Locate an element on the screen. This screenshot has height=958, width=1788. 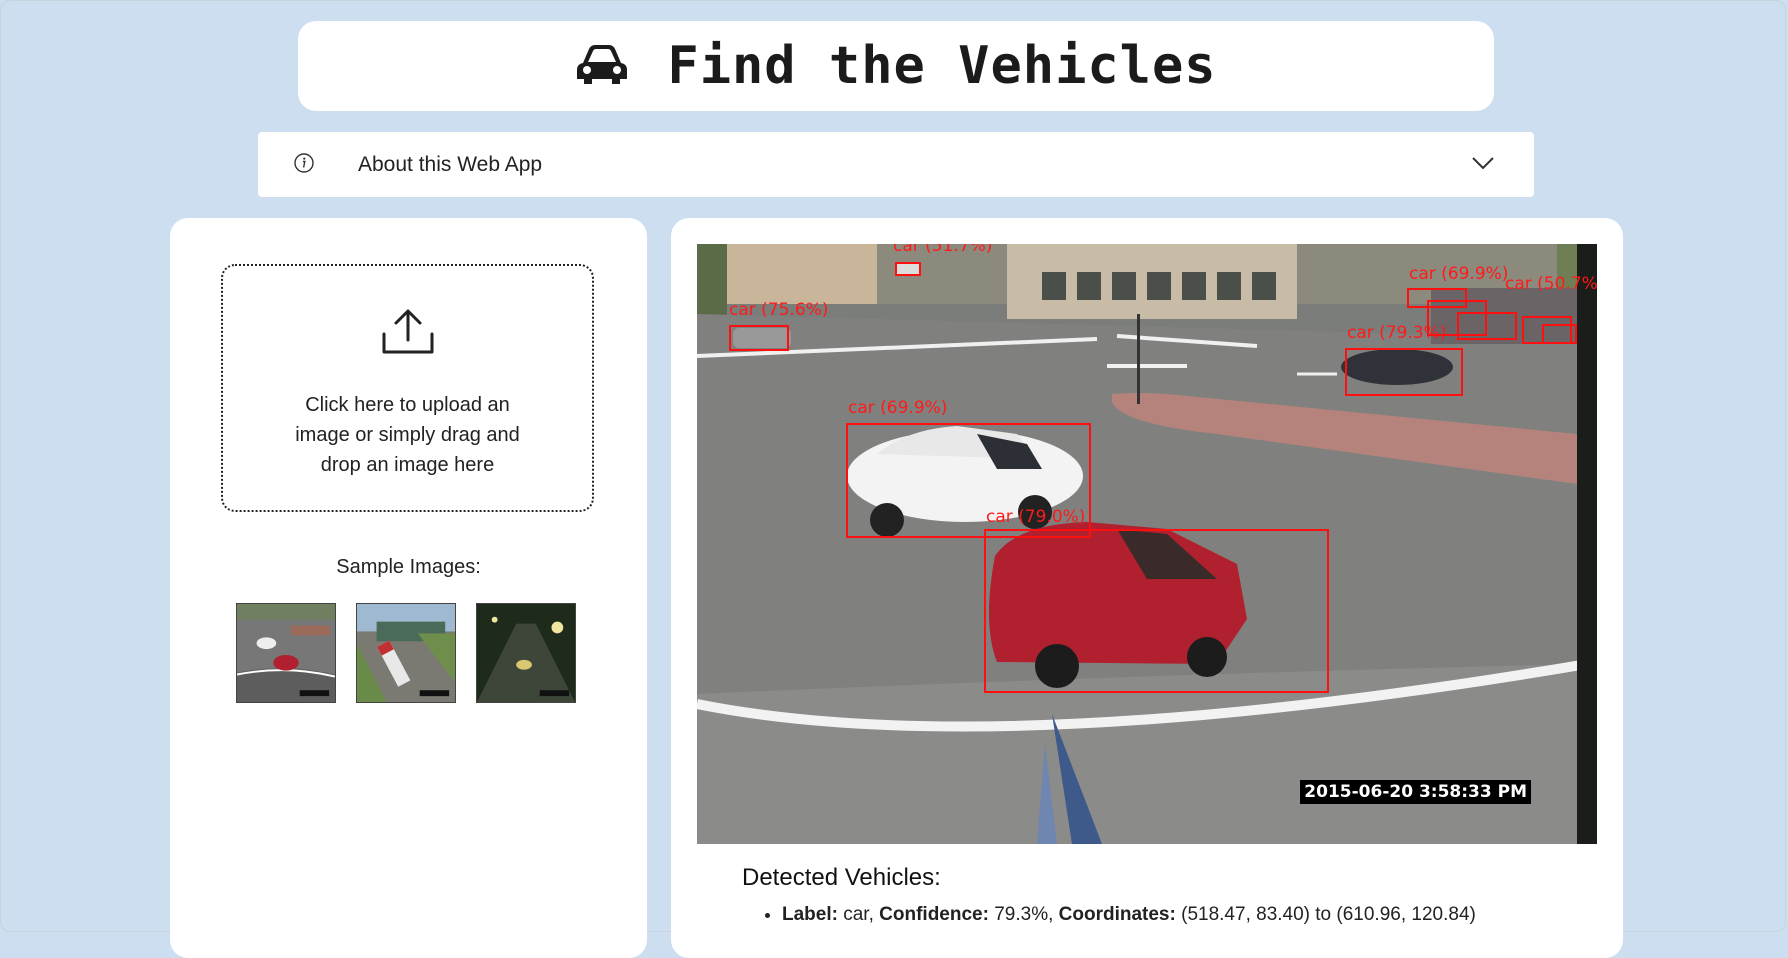
page-title: Find the Vehicles is located at coordinates (942, 66).